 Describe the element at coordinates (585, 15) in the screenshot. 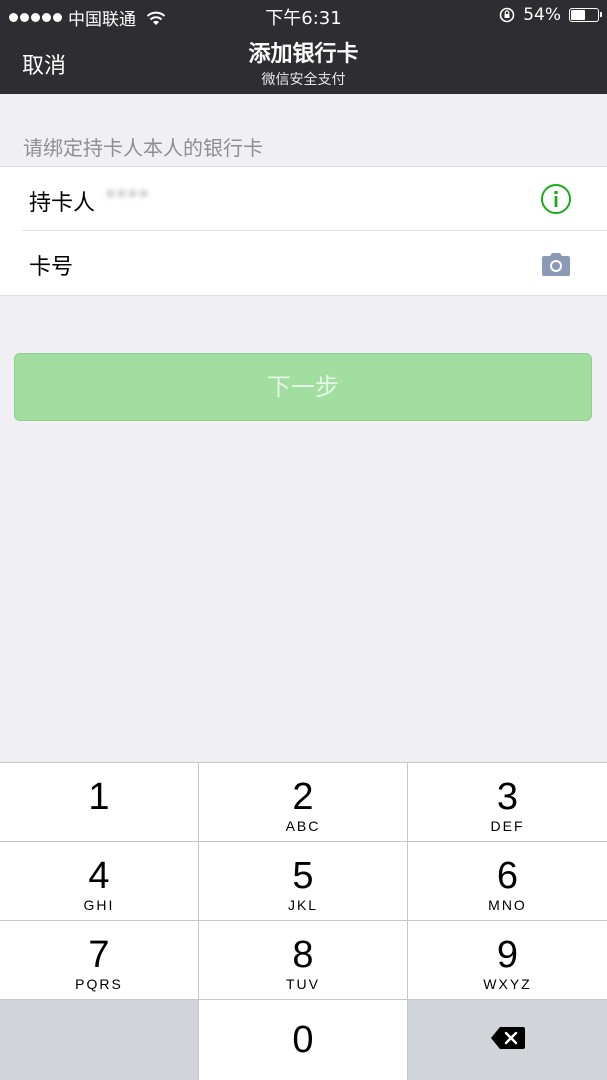

I see `battery-icon` at that location.